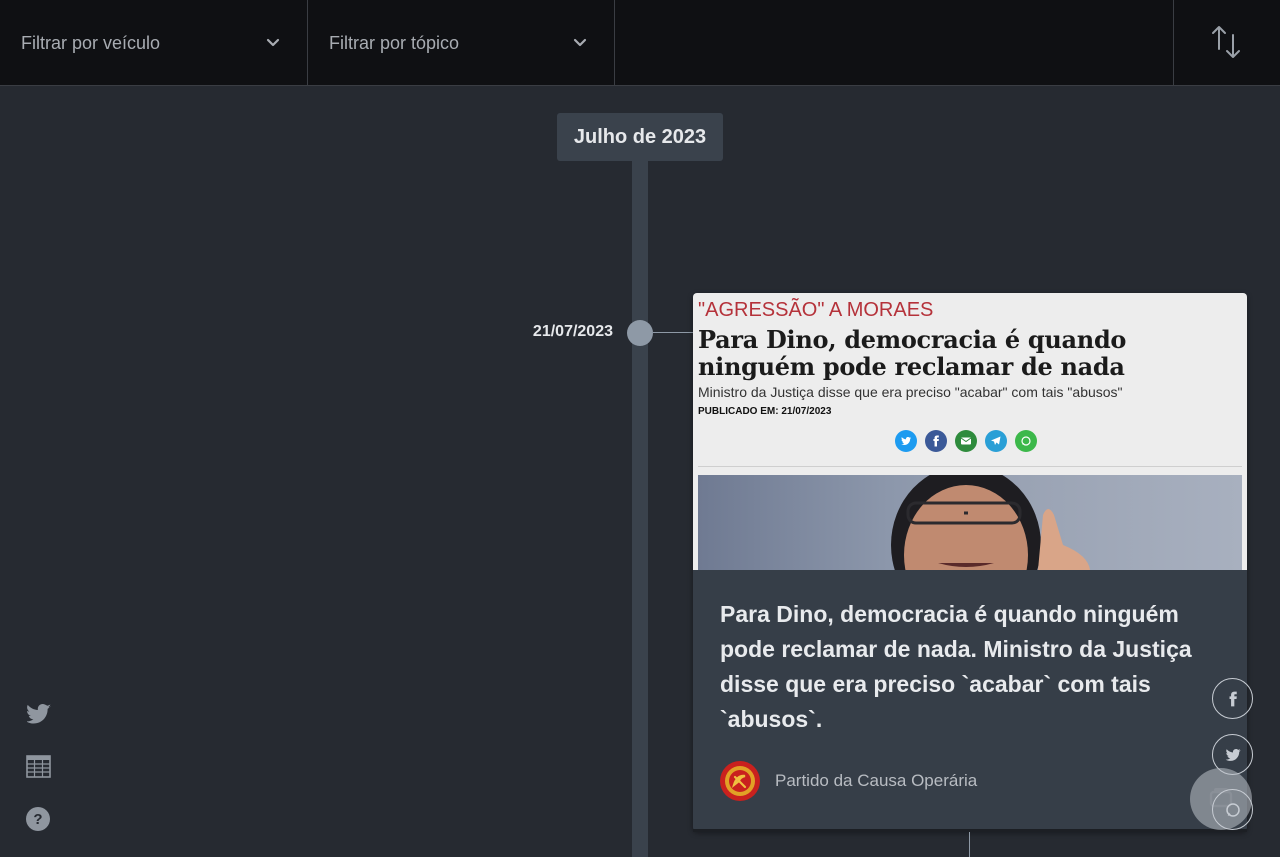  What do you see at coordinates (640, 333) in the screenshot?
I see `timeline-node` at bounding box center [640, 333].